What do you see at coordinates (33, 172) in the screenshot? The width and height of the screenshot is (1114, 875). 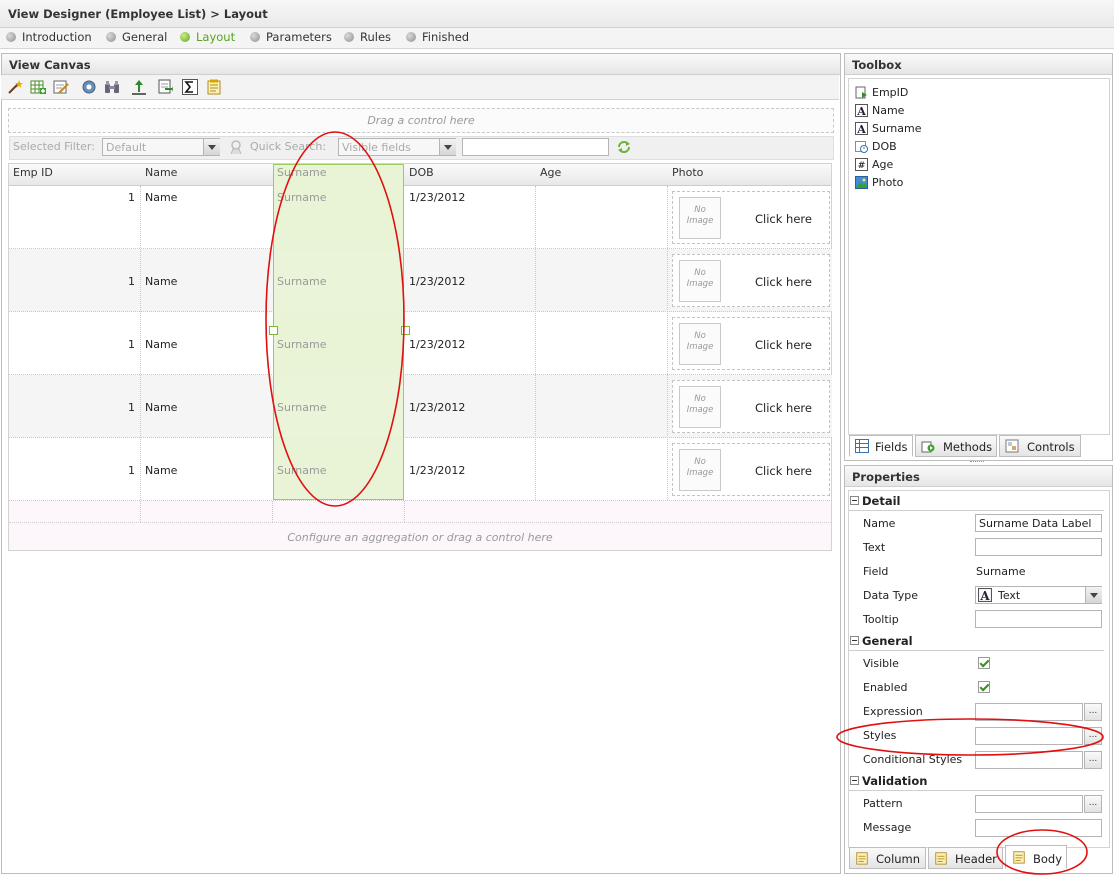 I see `column-header-emp-id: Emp ID` at bounding box center [33, 172].